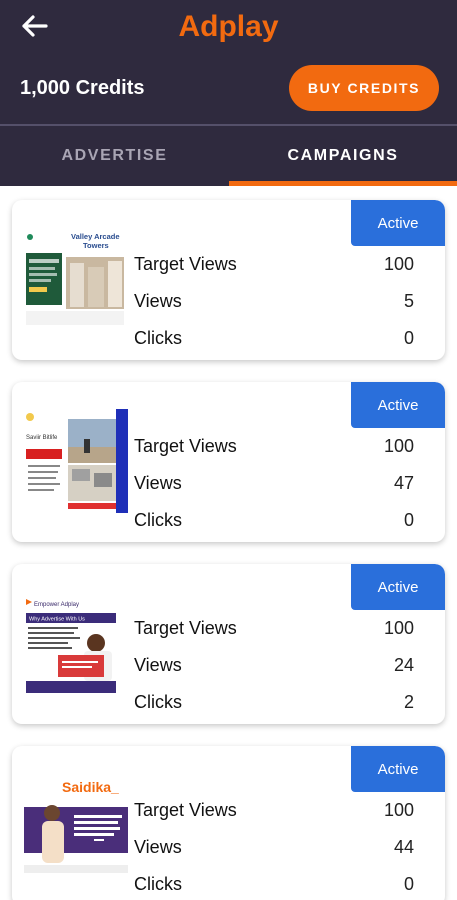 The height and width of the screenshot is (900, 457). What do you see at coordinates (114, 156) in the screenshot?
I see `tab-advertise: ADVERTISE` at bounding box center [114, 156].